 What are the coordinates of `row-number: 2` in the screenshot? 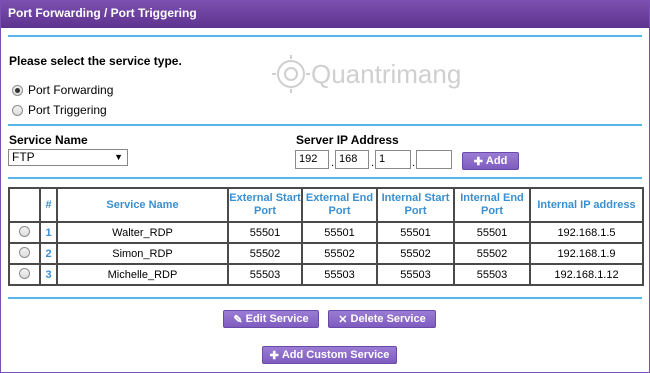 It's located at (48, 253).